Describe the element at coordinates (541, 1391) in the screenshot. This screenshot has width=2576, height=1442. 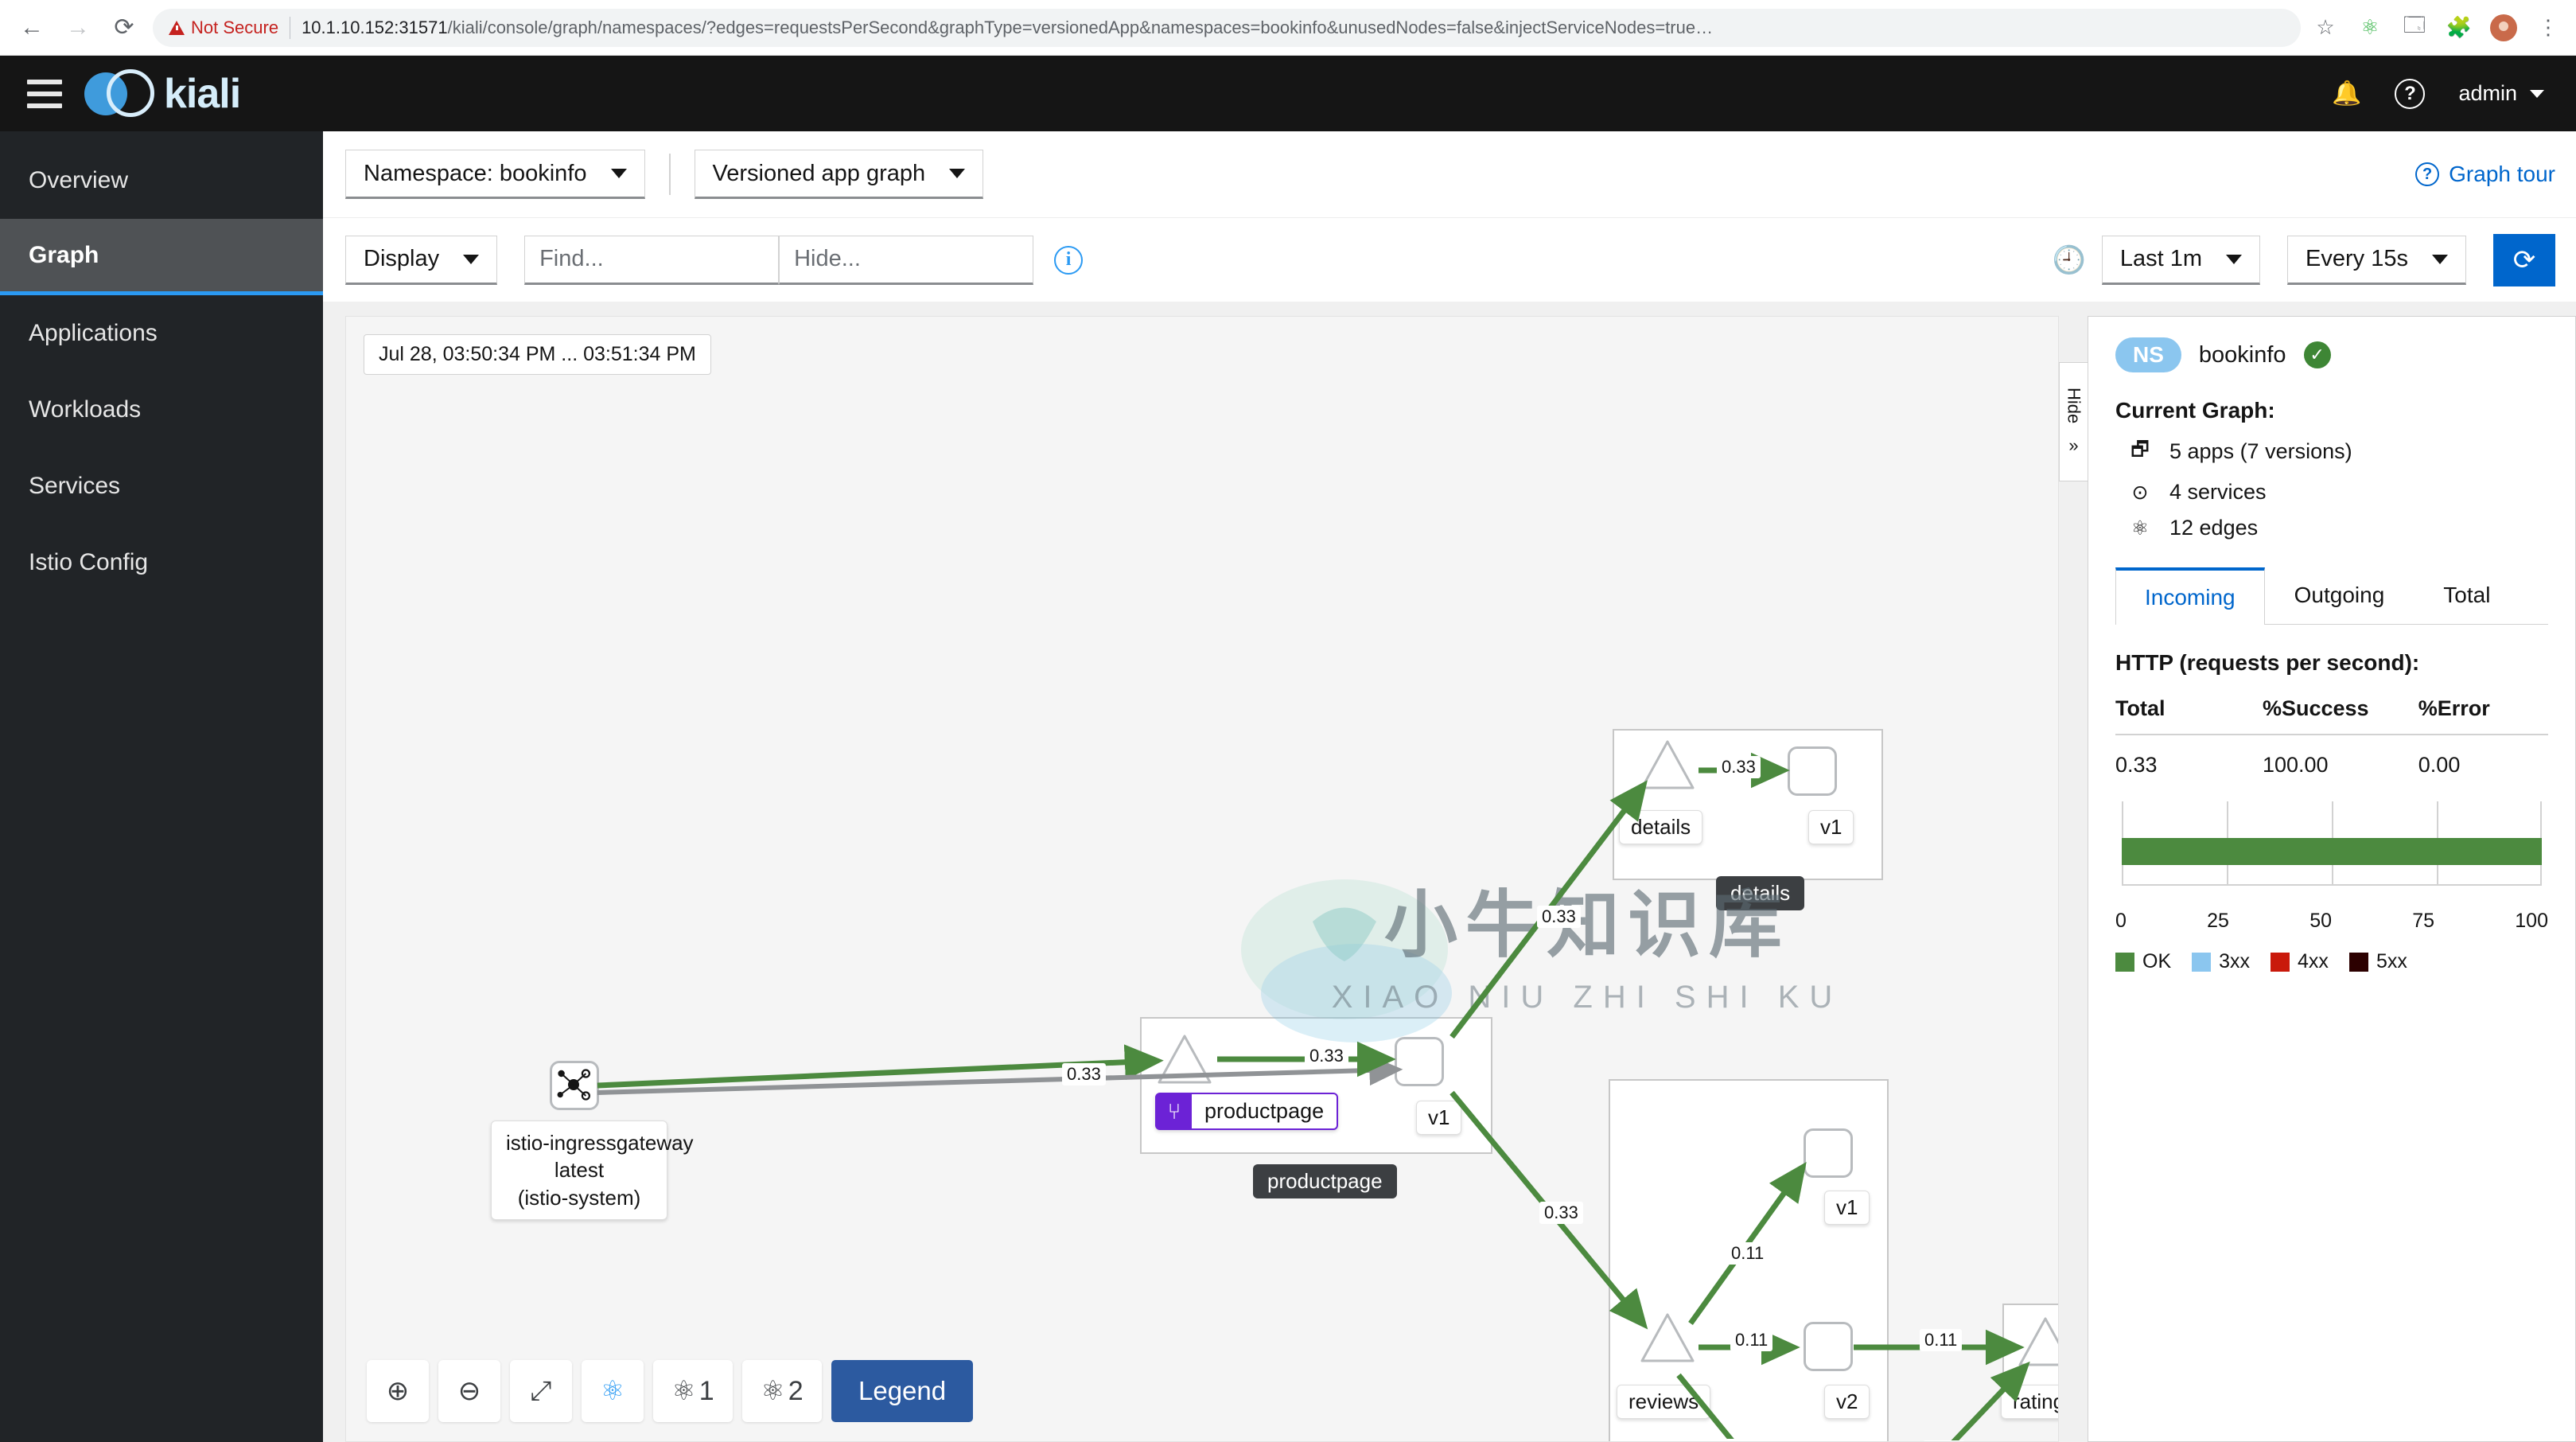
I see `fit-to-screen-icon: ⤢` at that location.